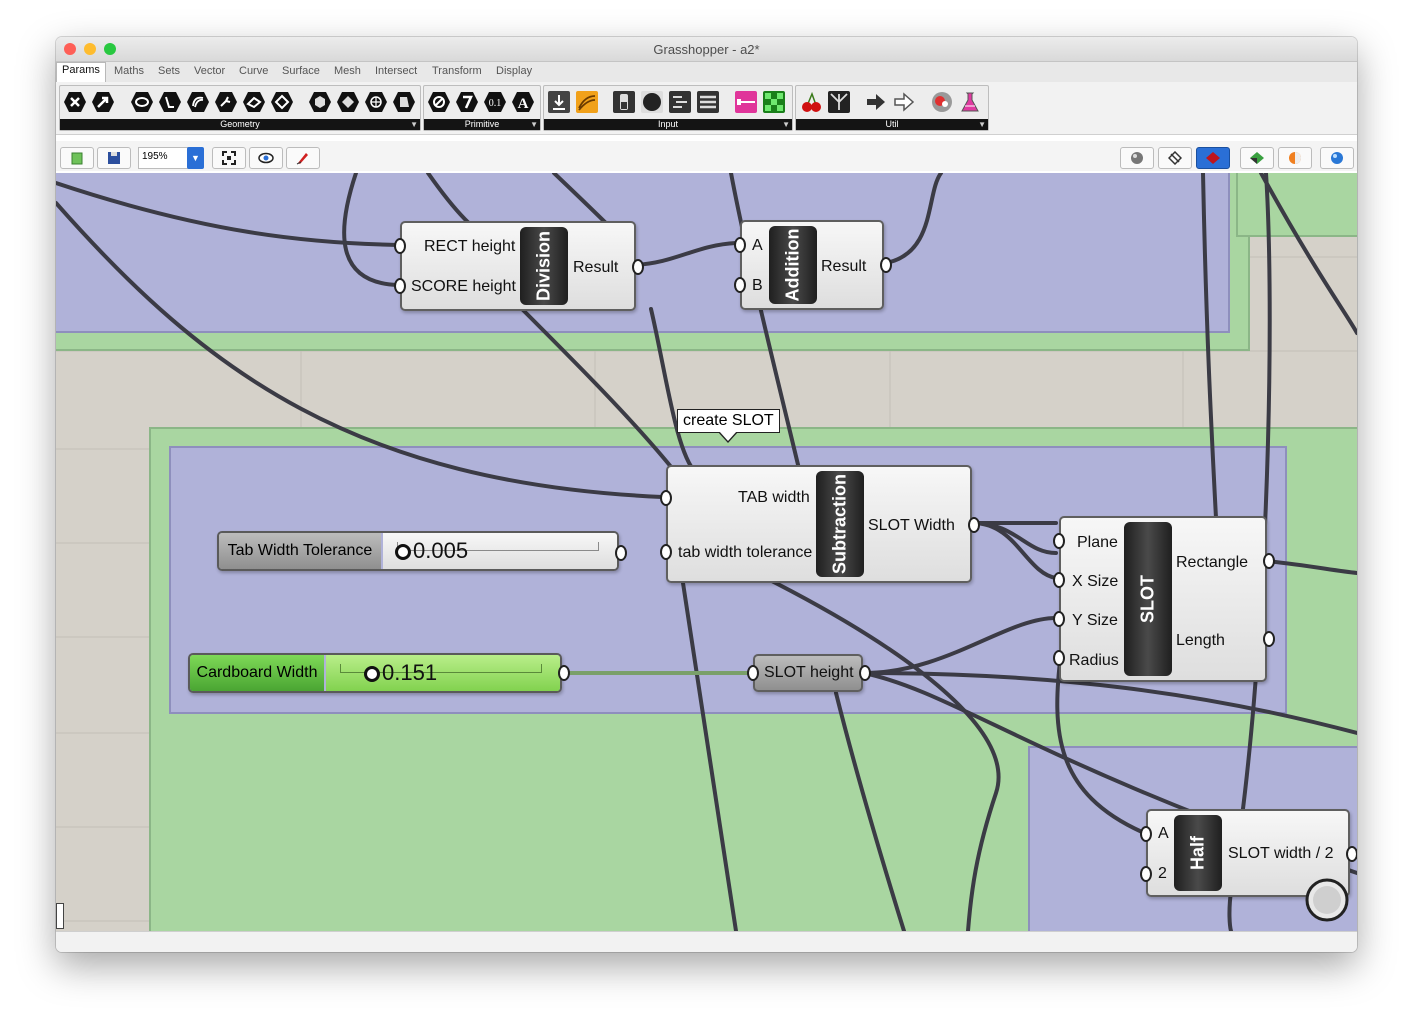 The height and width of the screenshot is (1027, 1413). What do you see at coordinates (518, 266) in the screenshot?
I see `division-component: RECT height SCORE height Division Result` at bounding box center [518, 266].